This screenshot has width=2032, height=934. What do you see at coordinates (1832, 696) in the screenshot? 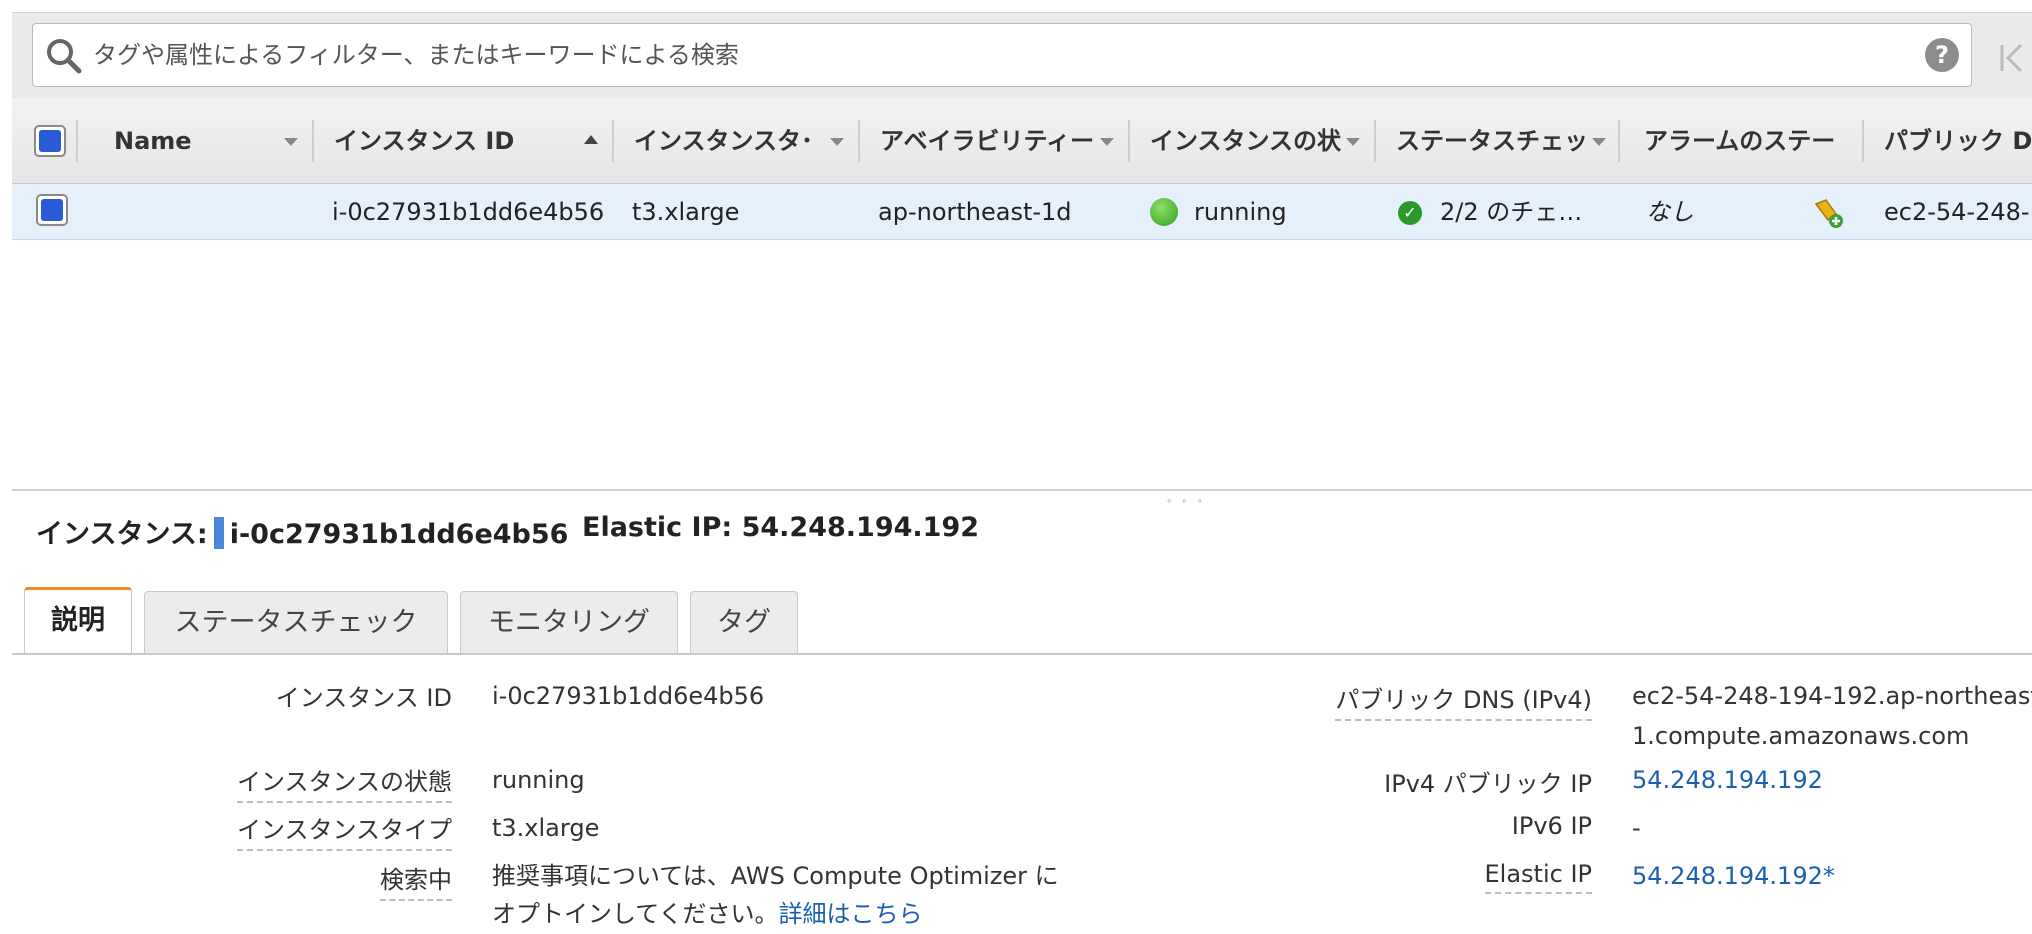
I see `value-public-dns-line1: ec2-54-248-194-192.ap-northeast-` at bounding box center [1832, 696].